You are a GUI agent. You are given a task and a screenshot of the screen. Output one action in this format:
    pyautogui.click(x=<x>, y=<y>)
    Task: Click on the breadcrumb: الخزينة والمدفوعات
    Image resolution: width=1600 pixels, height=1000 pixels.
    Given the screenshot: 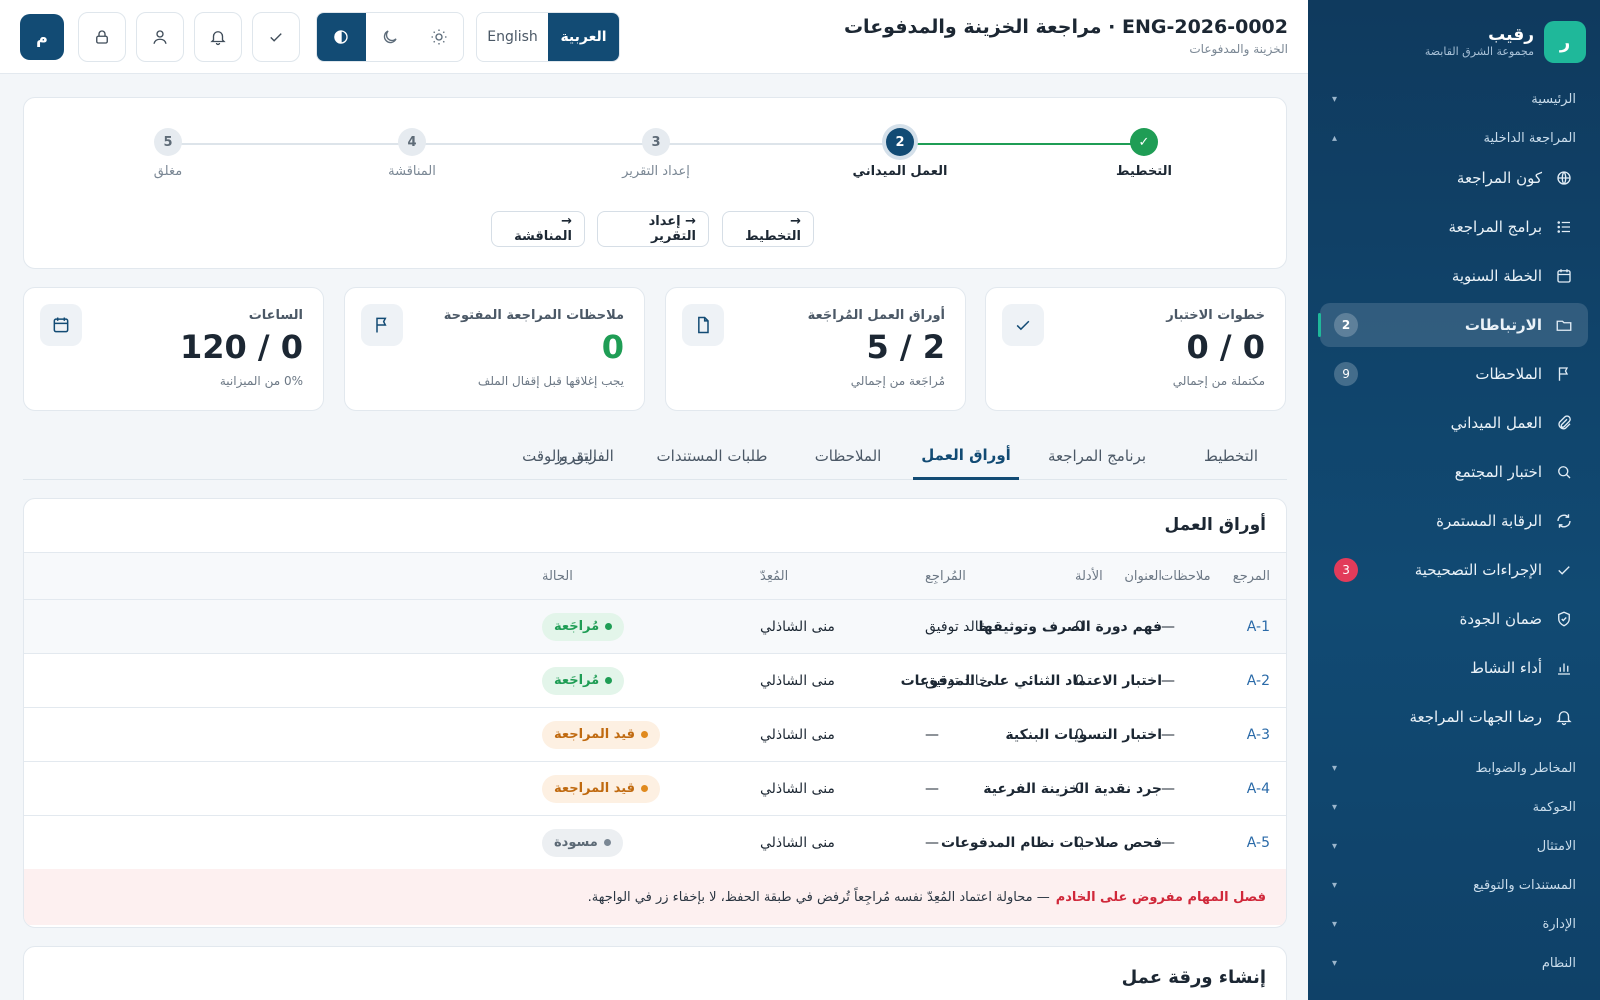 What is the action you would take?
    pyautogui.click(x=1066, y=49)
    